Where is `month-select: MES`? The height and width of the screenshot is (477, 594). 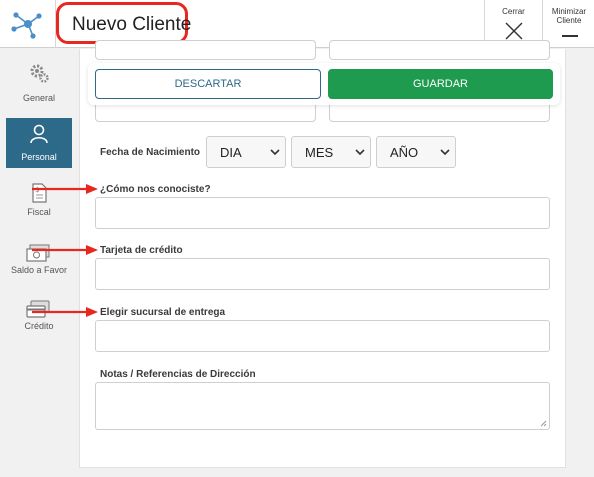 month-select: MES is located at coordinates (331, 152).